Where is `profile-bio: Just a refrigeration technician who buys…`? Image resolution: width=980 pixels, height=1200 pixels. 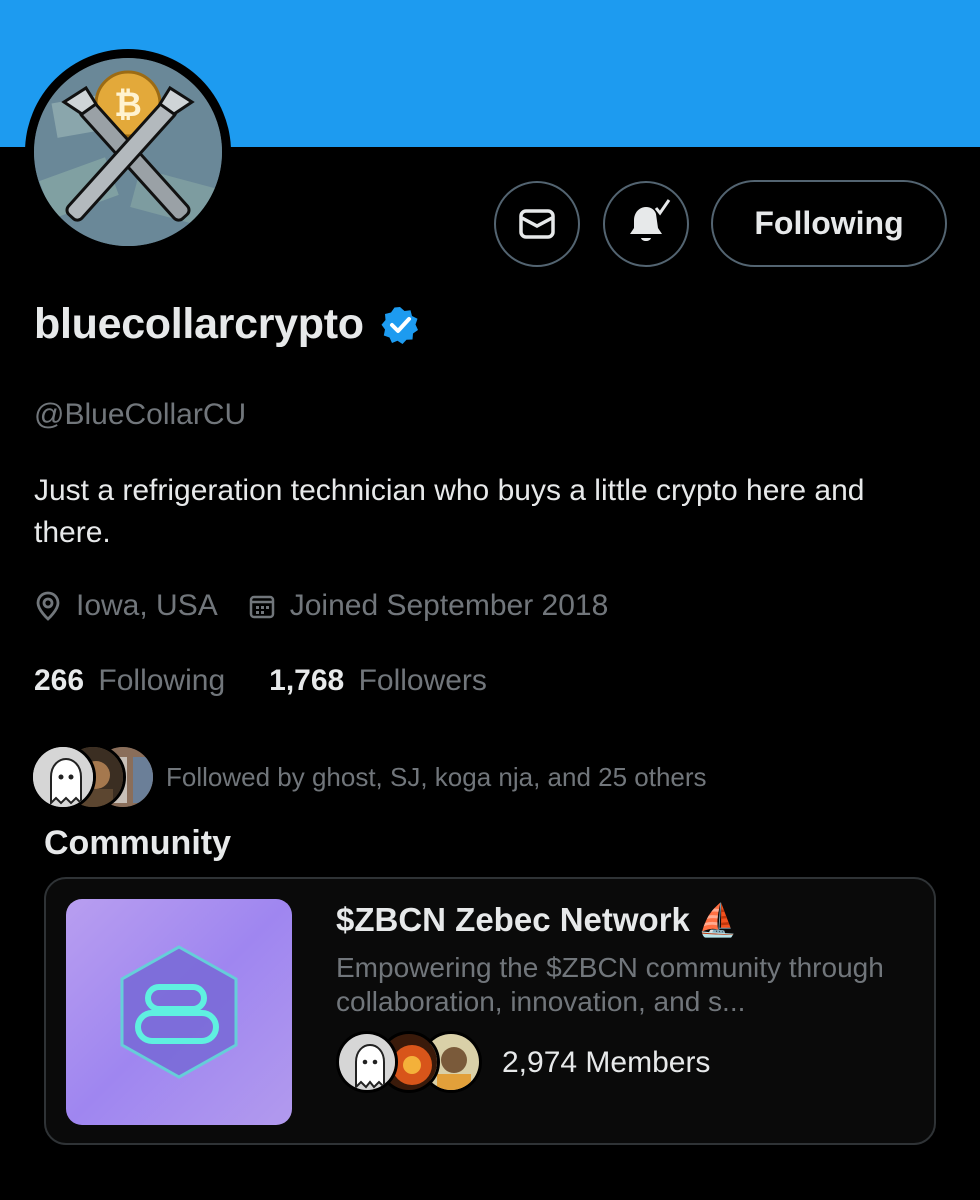 profile-bio: Just a refrigeration technician who buys… is located at coordinates (449, 511).